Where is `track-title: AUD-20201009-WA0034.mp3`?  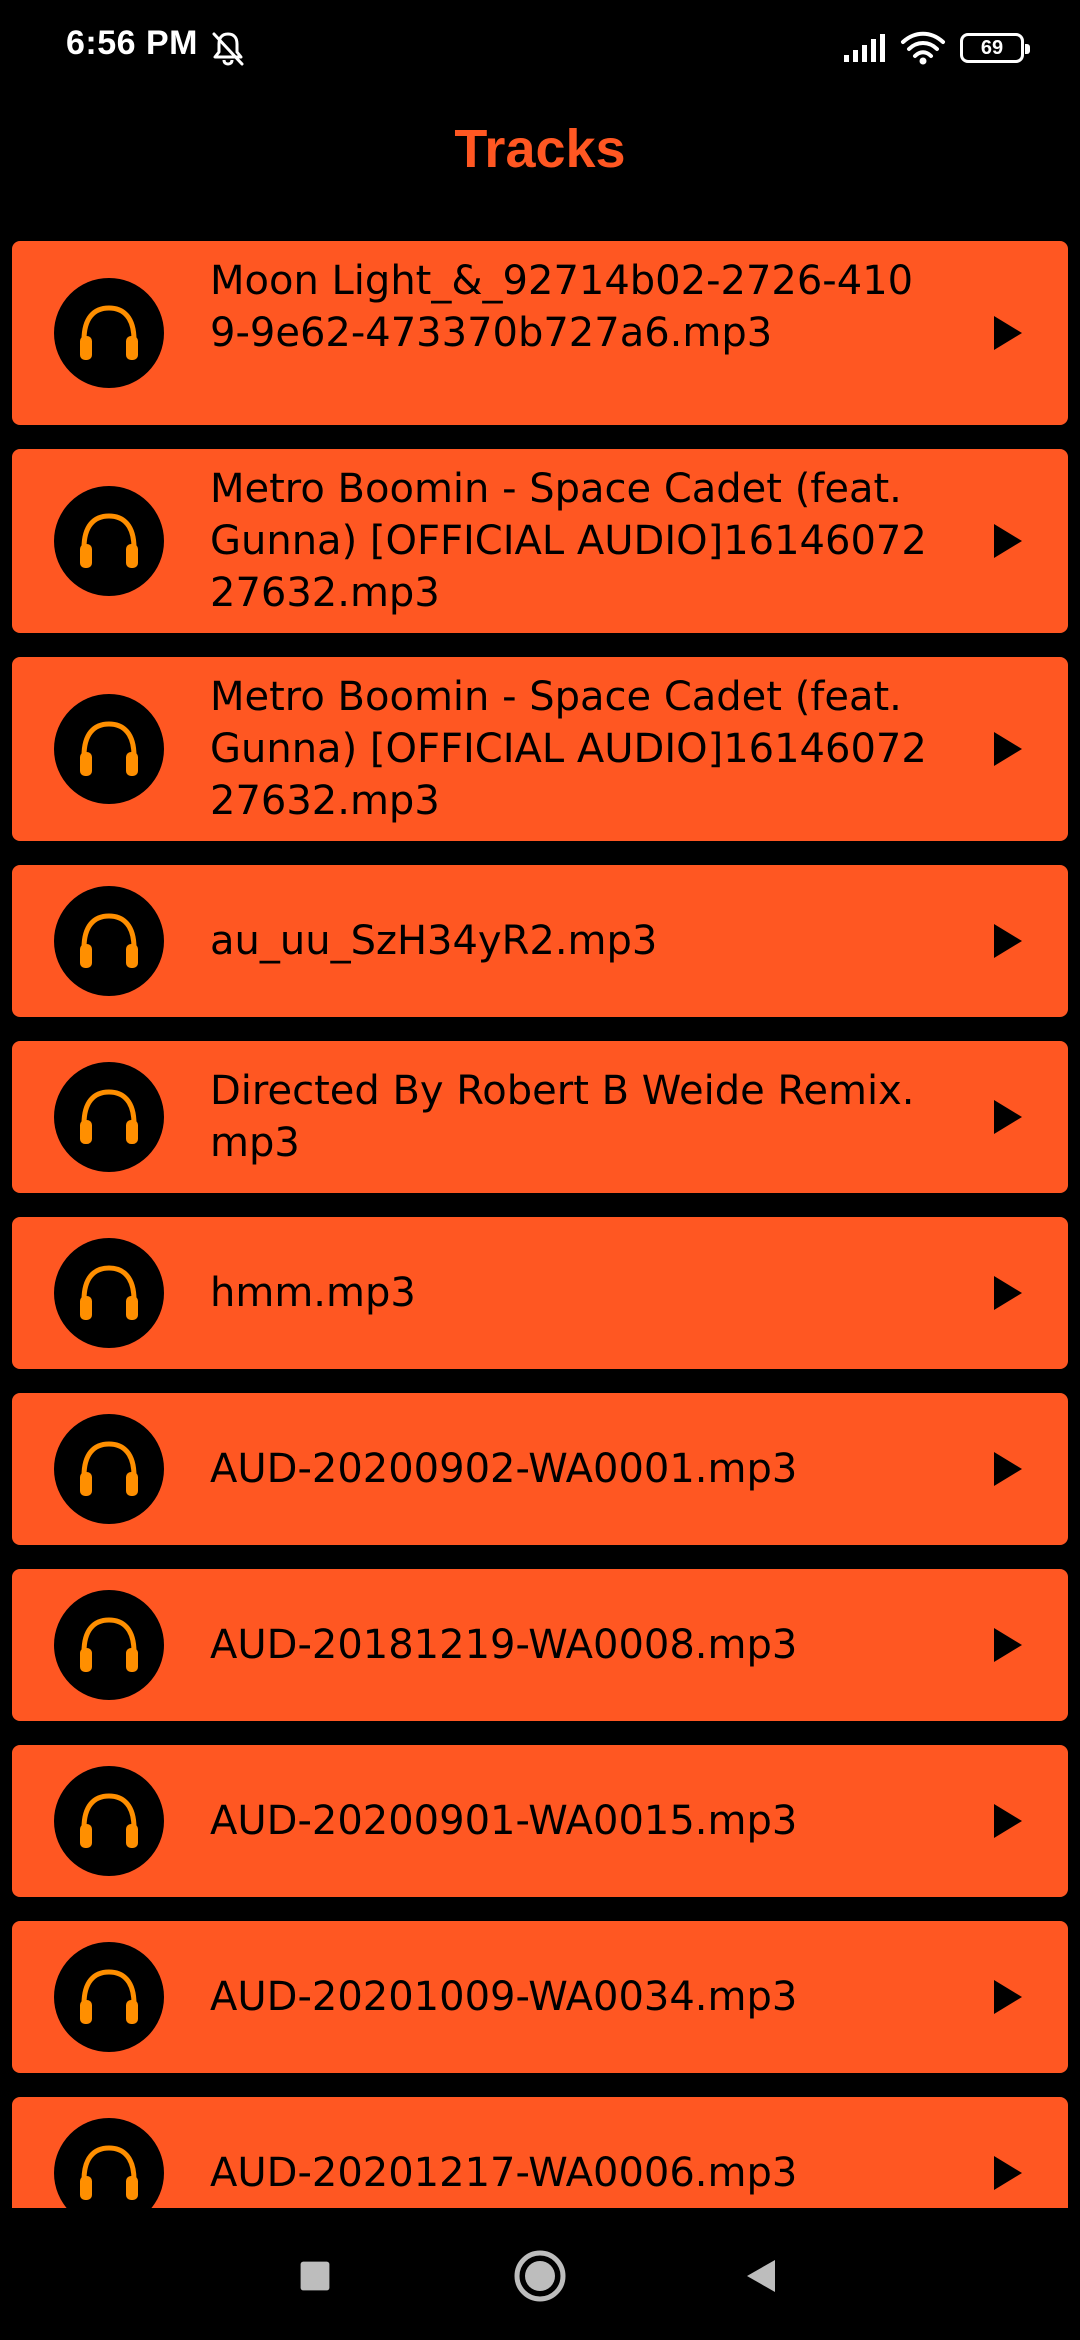 track-title: AUD-20201009-WA0034.mp3 is located at coordinates (504, 1997).